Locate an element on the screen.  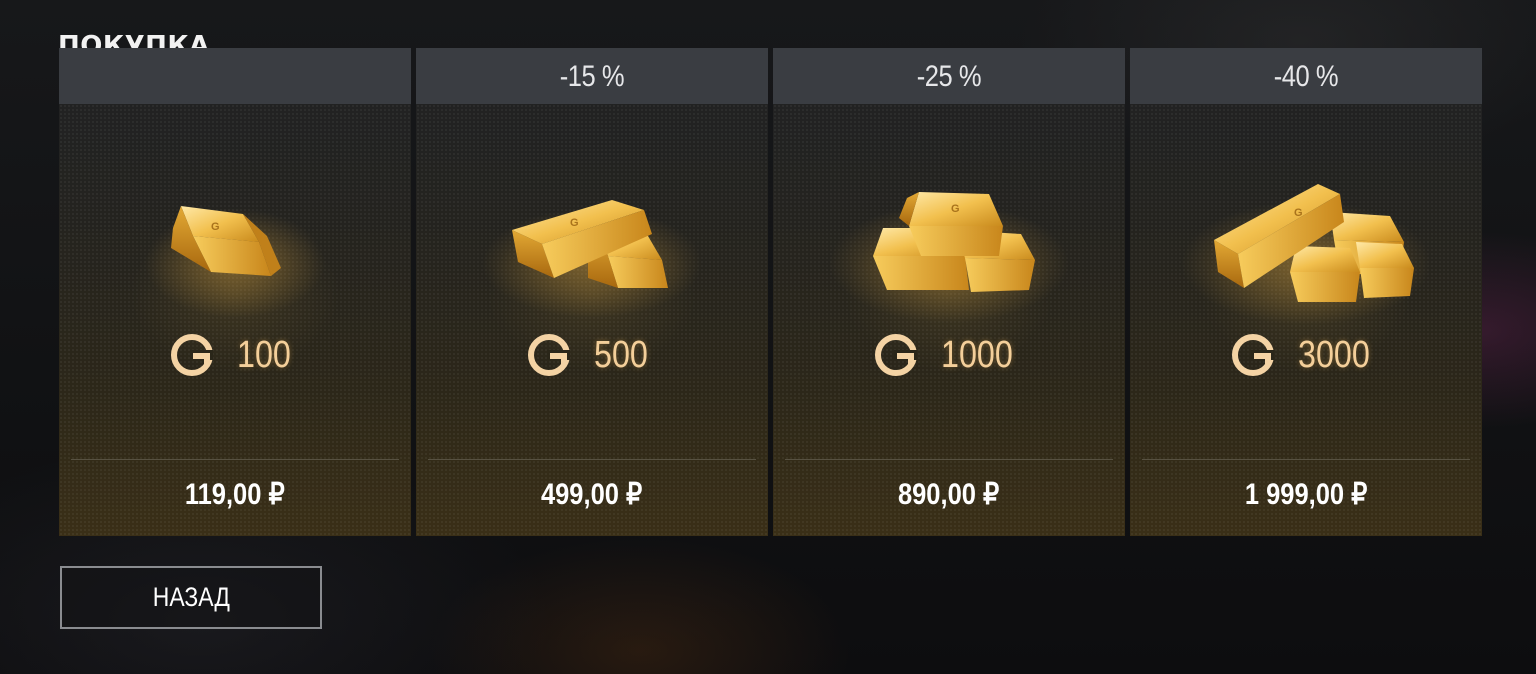
discount-label: -25 % is located at coordinates (949, 76).